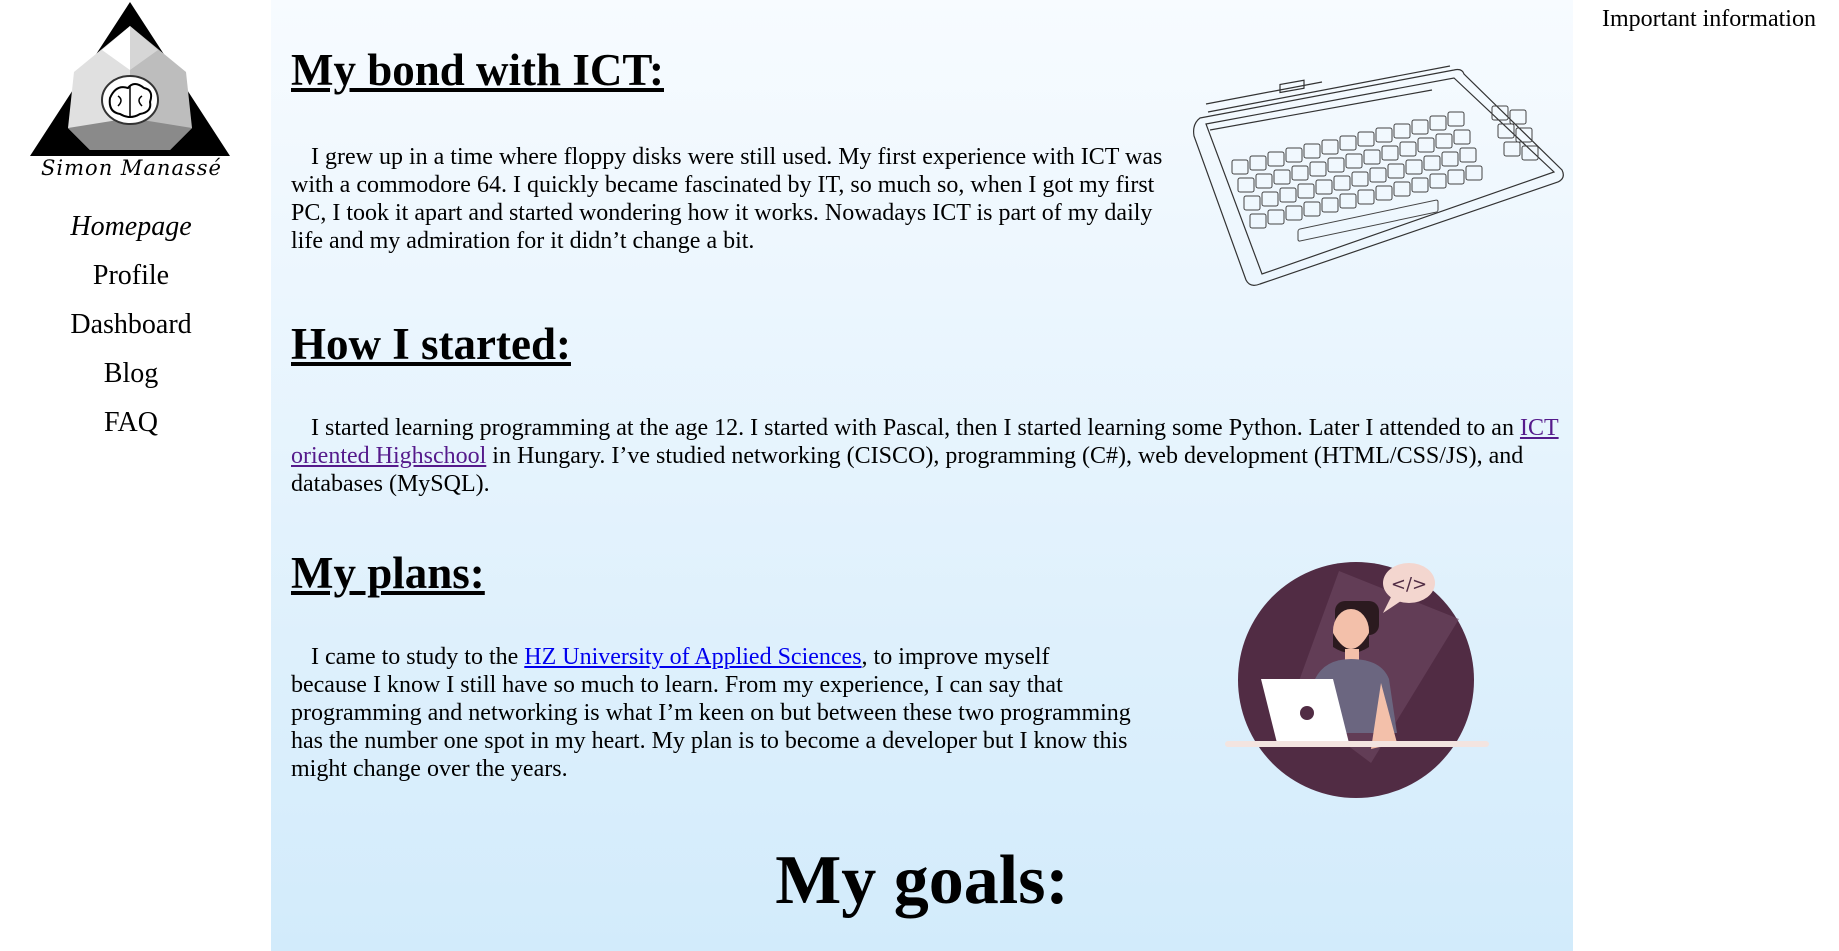  Describe the element at coordinates (692, 657) in the screenshot. I see `hz-university-link: HZ University of Applied Sciences` at that location.